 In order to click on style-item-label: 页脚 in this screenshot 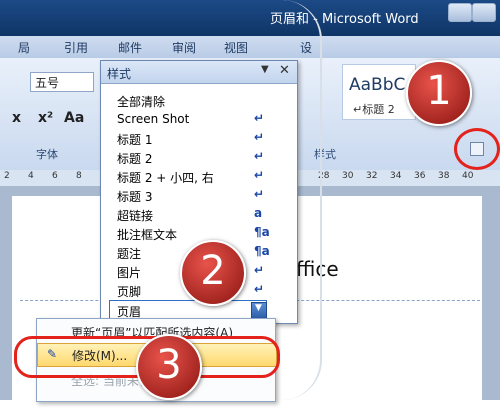, I will do `click(129, 292)`.